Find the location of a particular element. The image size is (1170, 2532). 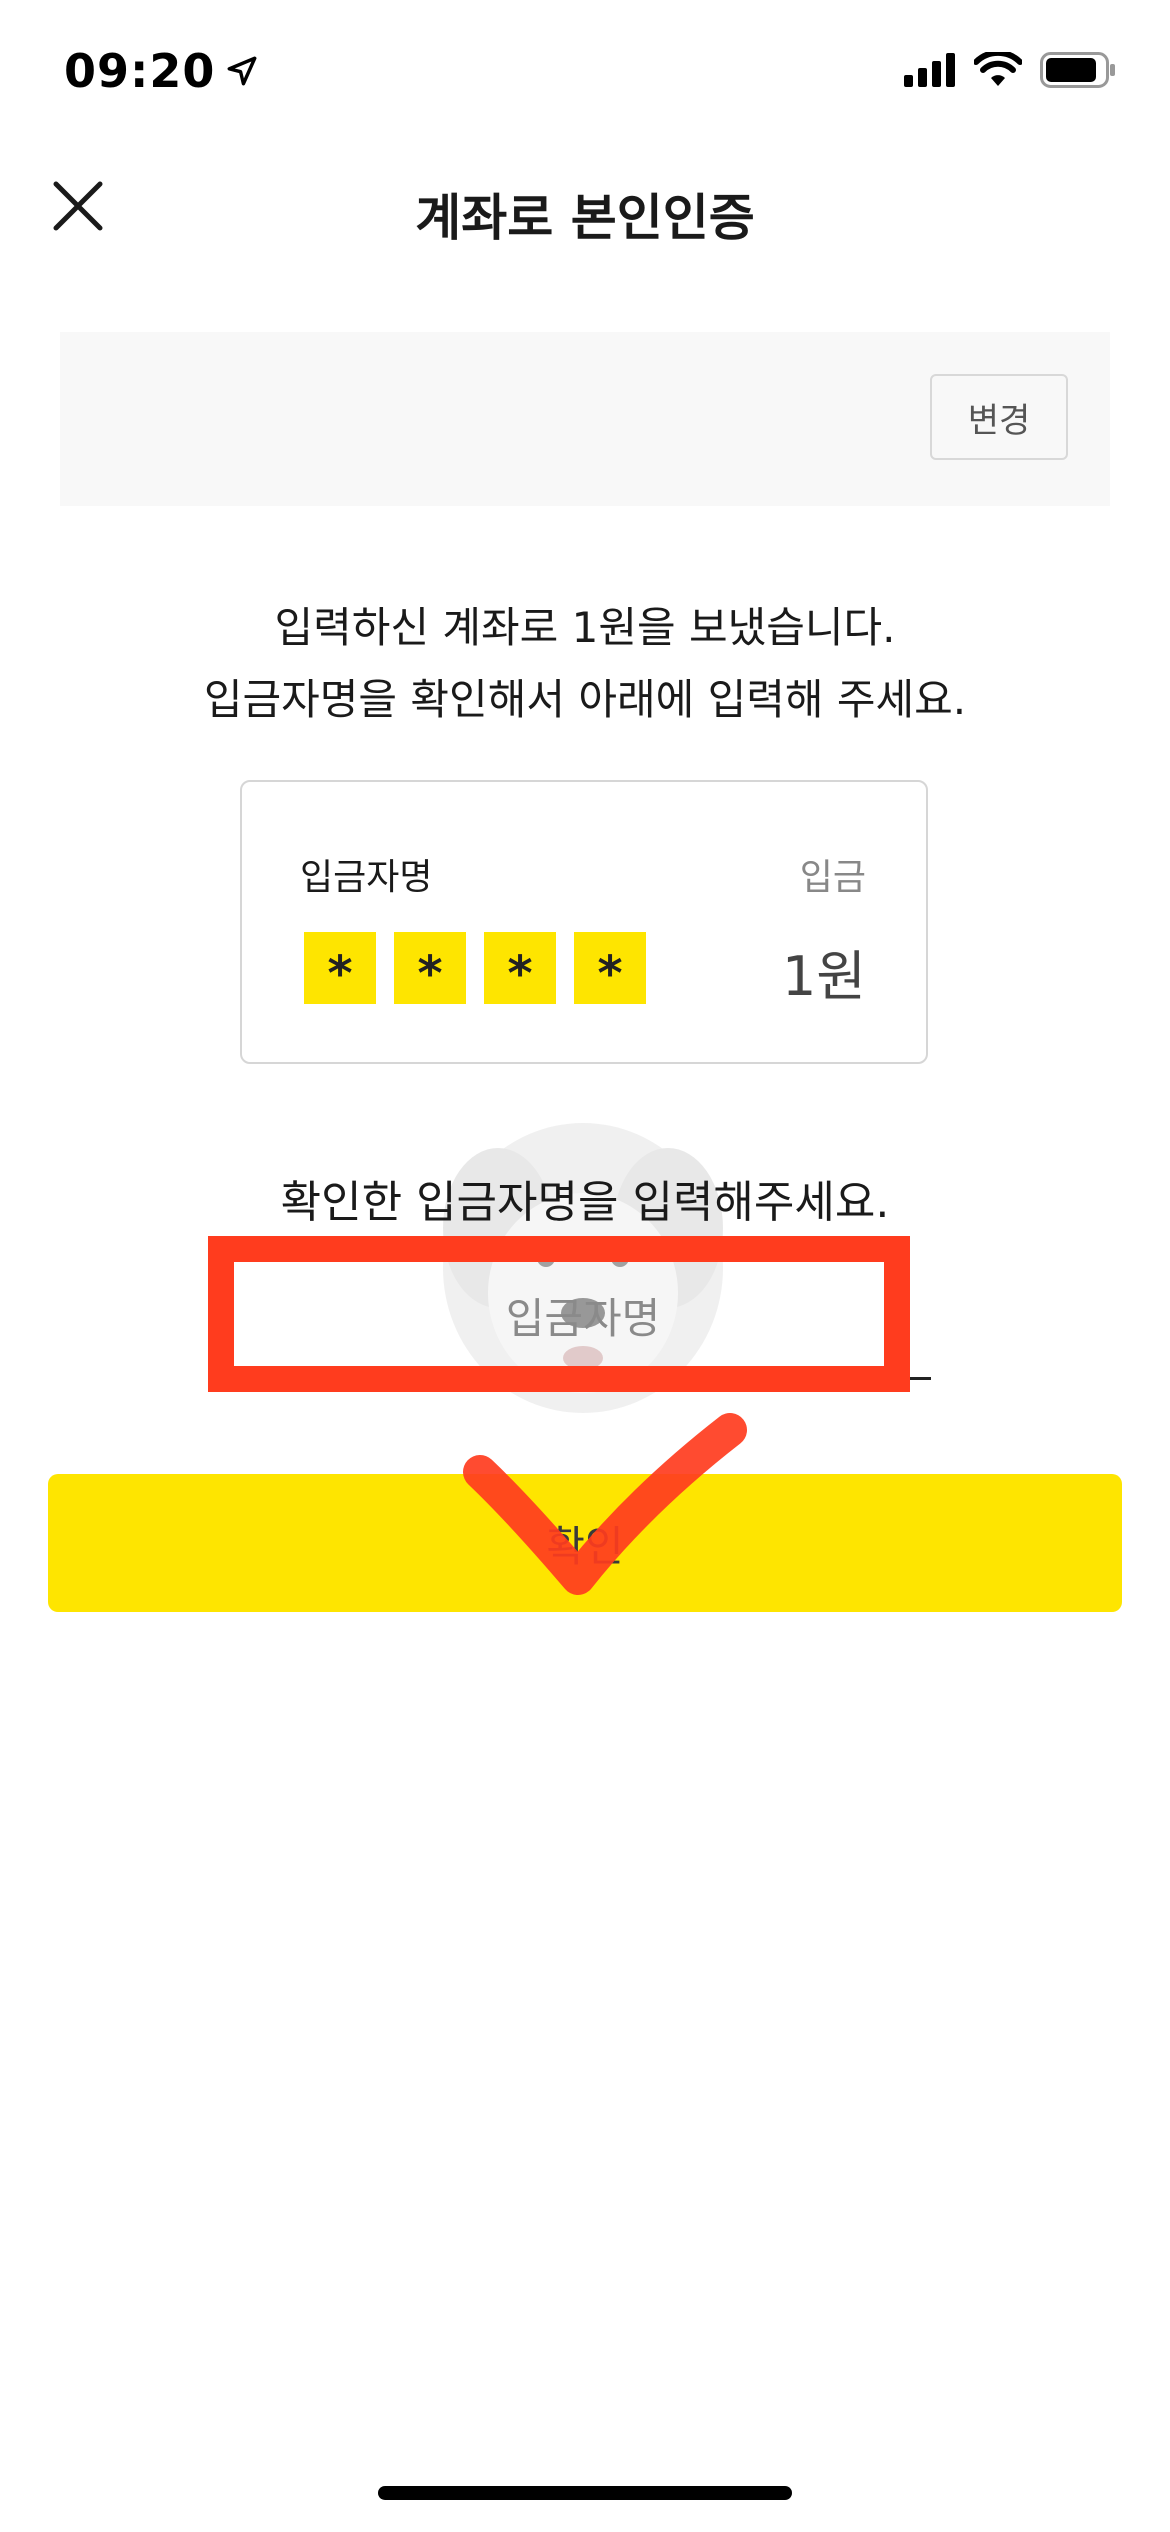

wifi-icon is located at coordinates (998, 69).